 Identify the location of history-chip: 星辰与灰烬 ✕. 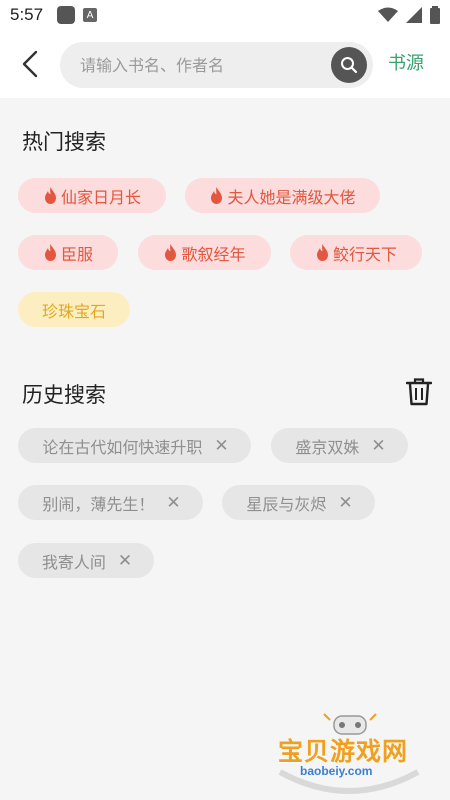
(298, 502).